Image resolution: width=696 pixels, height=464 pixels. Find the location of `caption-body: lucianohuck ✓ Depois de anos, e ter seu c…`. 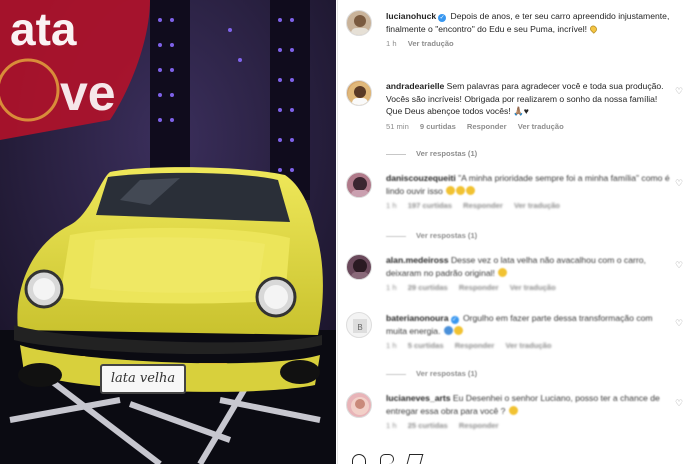

caption-body: lucianohuck ✓ Depois de anos, e ter seu c… is located at coordinates (528, 30).